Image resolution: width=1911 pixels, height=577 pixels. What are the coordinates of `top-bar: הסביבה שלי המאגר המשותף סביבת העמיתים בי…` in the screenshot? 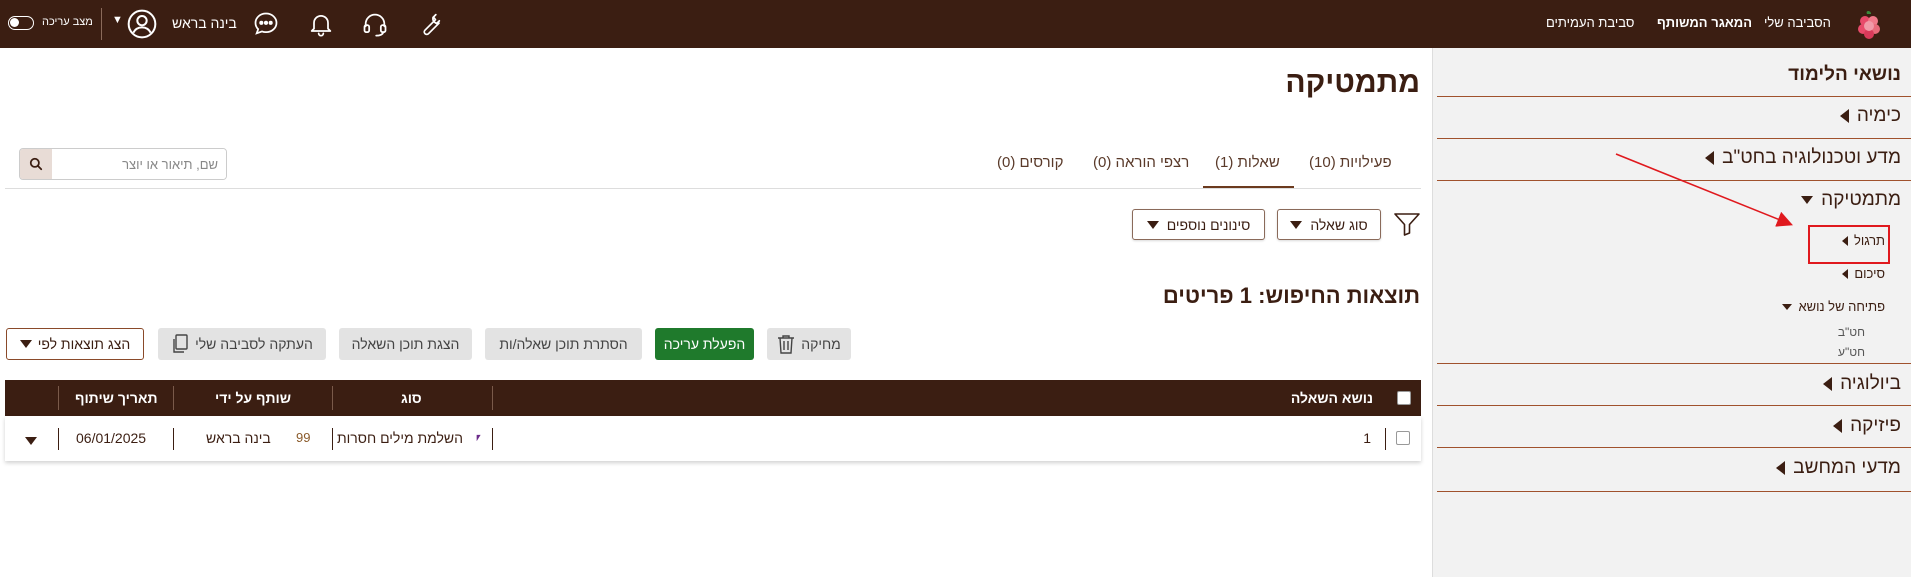 It's located at (955, 24).